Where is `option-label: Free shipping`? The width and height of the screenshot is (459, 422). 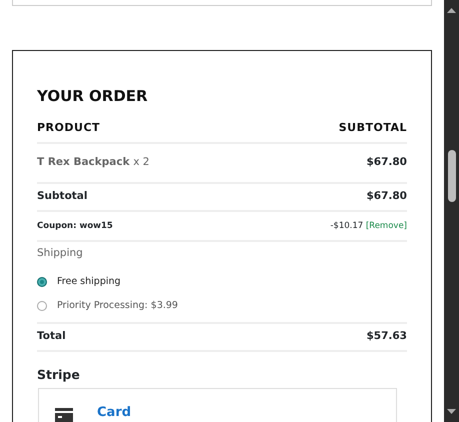 option-label: Free shipping is located at coordinates (89, 281).